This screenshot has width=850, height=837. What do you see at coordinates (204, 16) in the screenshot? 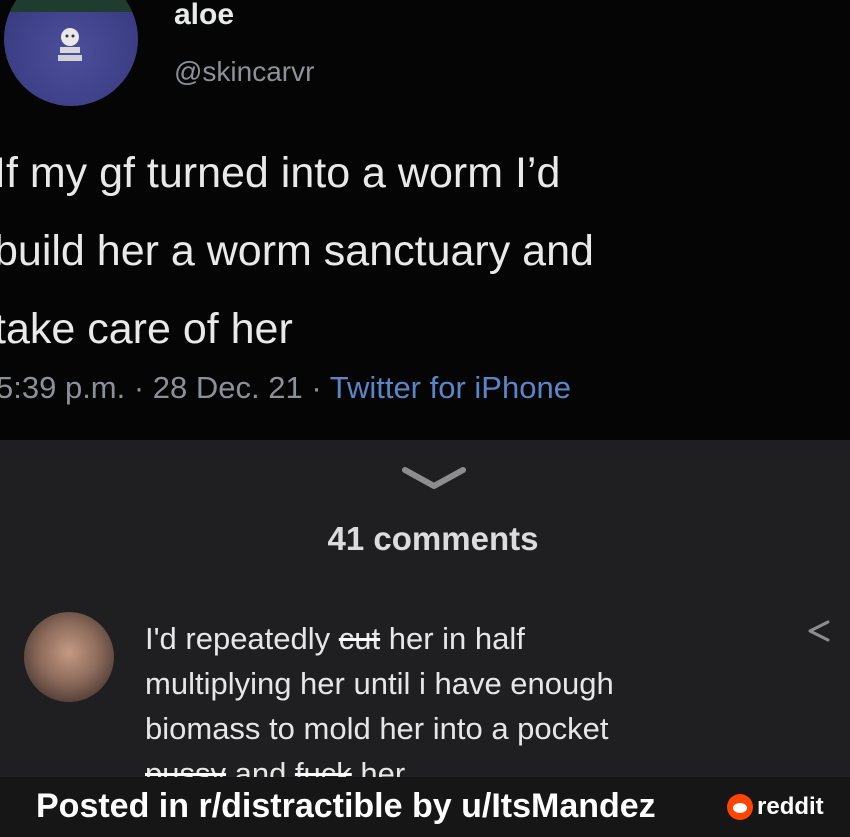
I see `display-name: aloe` at bounding box center [204, 16].